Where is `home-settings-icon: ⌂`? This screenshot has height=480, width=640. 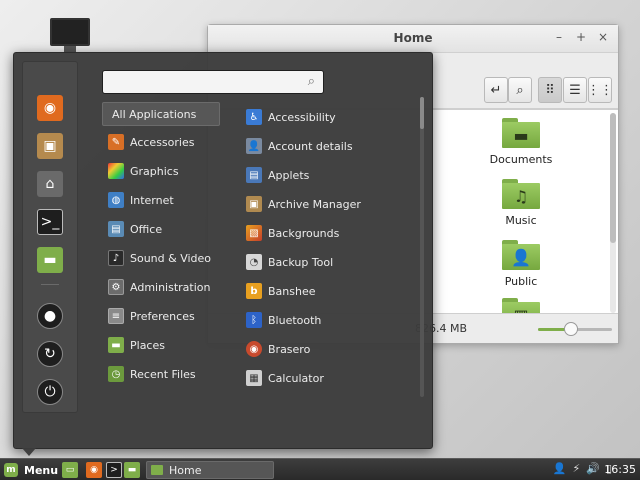
home-settings-icon: ⌂ is located at coordinates (50, 184).